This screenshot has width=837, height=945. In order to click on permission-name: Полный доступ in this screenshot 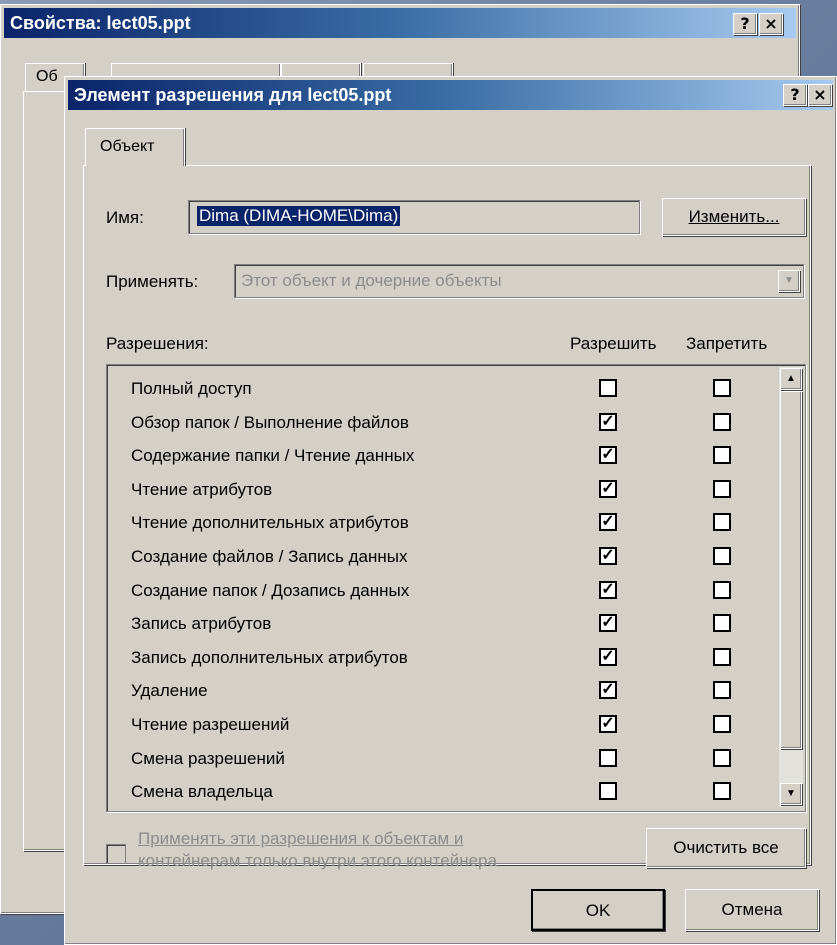, I will do `click(191, 388)`.